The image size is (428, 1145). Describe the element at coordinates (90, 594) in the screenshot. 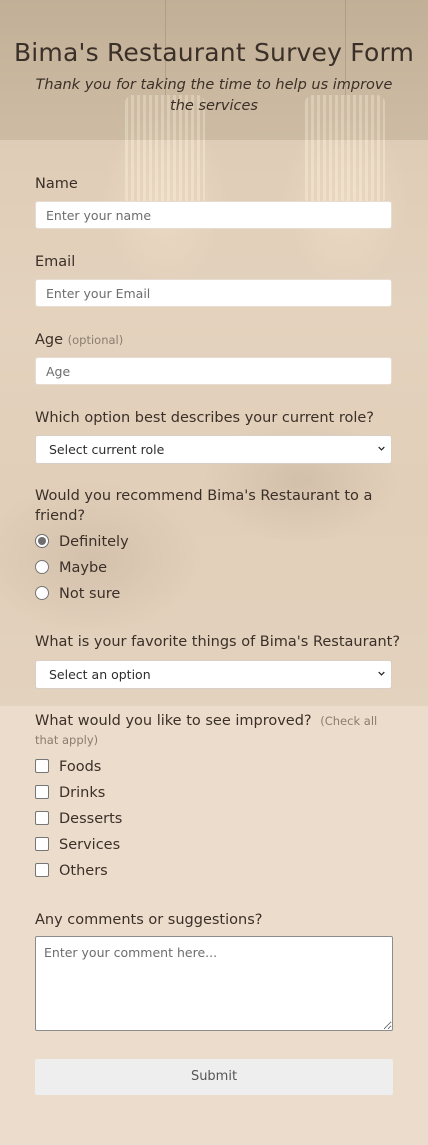

I see `radio-option-label: Not sure` at that location.